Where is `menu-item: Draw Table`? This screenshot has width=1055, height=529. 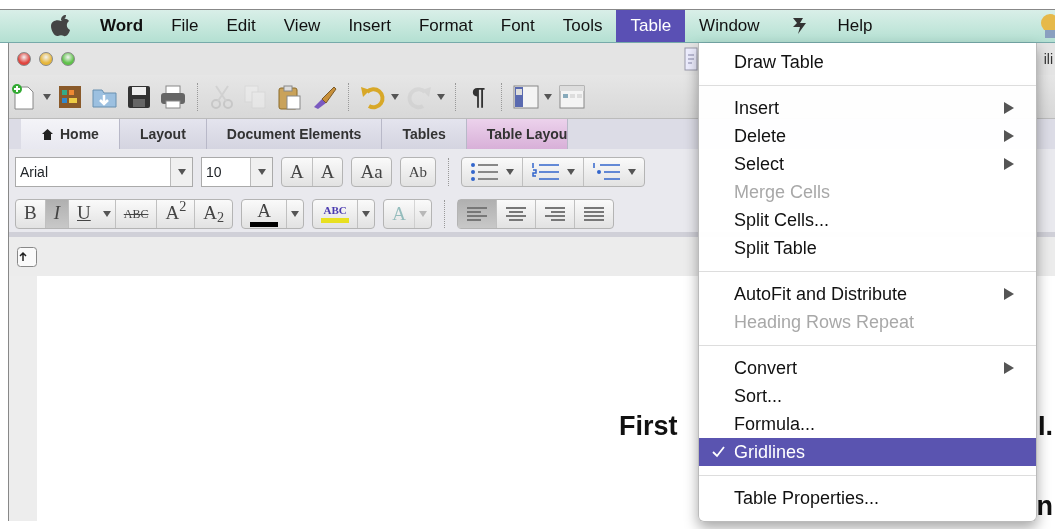
menu-item: Draw Table is located at coordinates (867, 62).